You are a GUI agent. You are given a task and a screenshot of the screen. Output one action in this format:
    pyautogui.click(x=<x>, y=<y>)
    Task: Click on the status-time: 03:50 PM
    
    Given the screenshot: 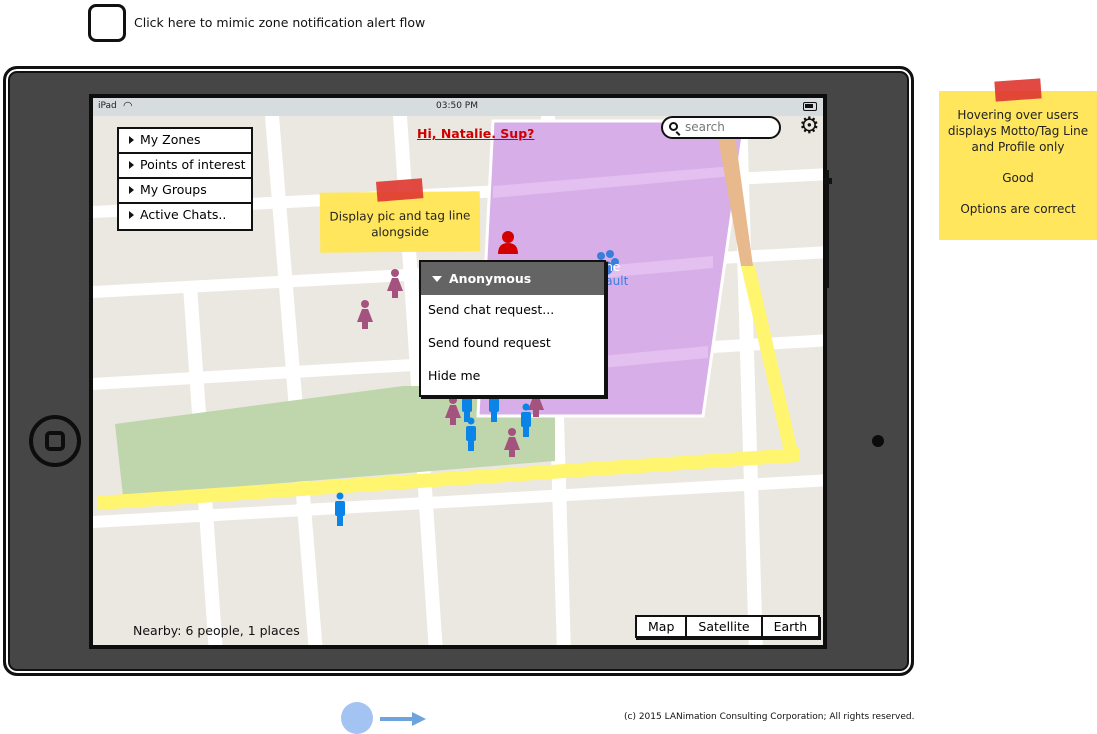 What is the action you would take?
    pyautogui.click(x=457, y=106)
    